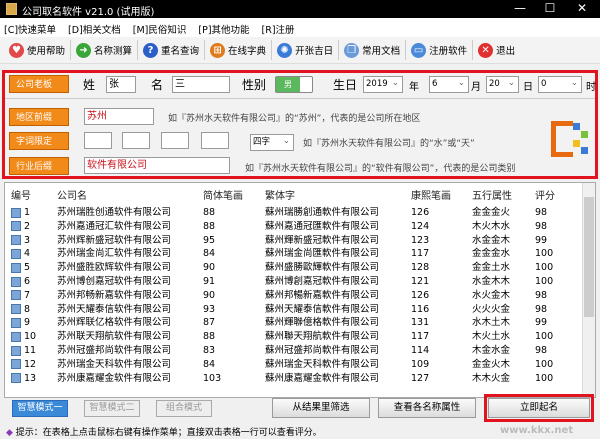 The height and width of the screenshot is (439, 600). Describe the element at coordinates (209, 268) in the screenshot. I see `cell-2: 90` at that location.